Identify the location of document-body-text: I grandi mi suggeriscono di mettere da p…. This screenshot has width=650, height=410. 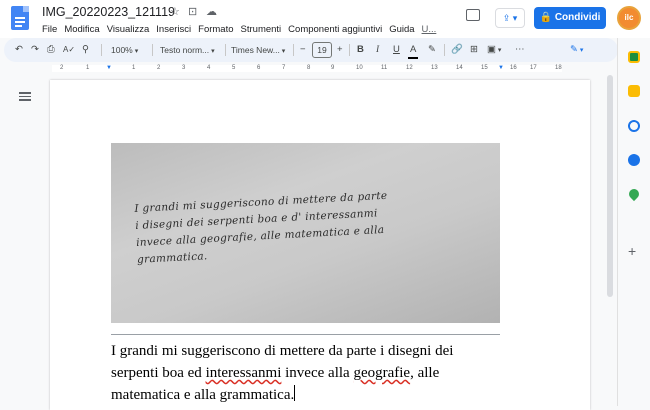
(311, 373).